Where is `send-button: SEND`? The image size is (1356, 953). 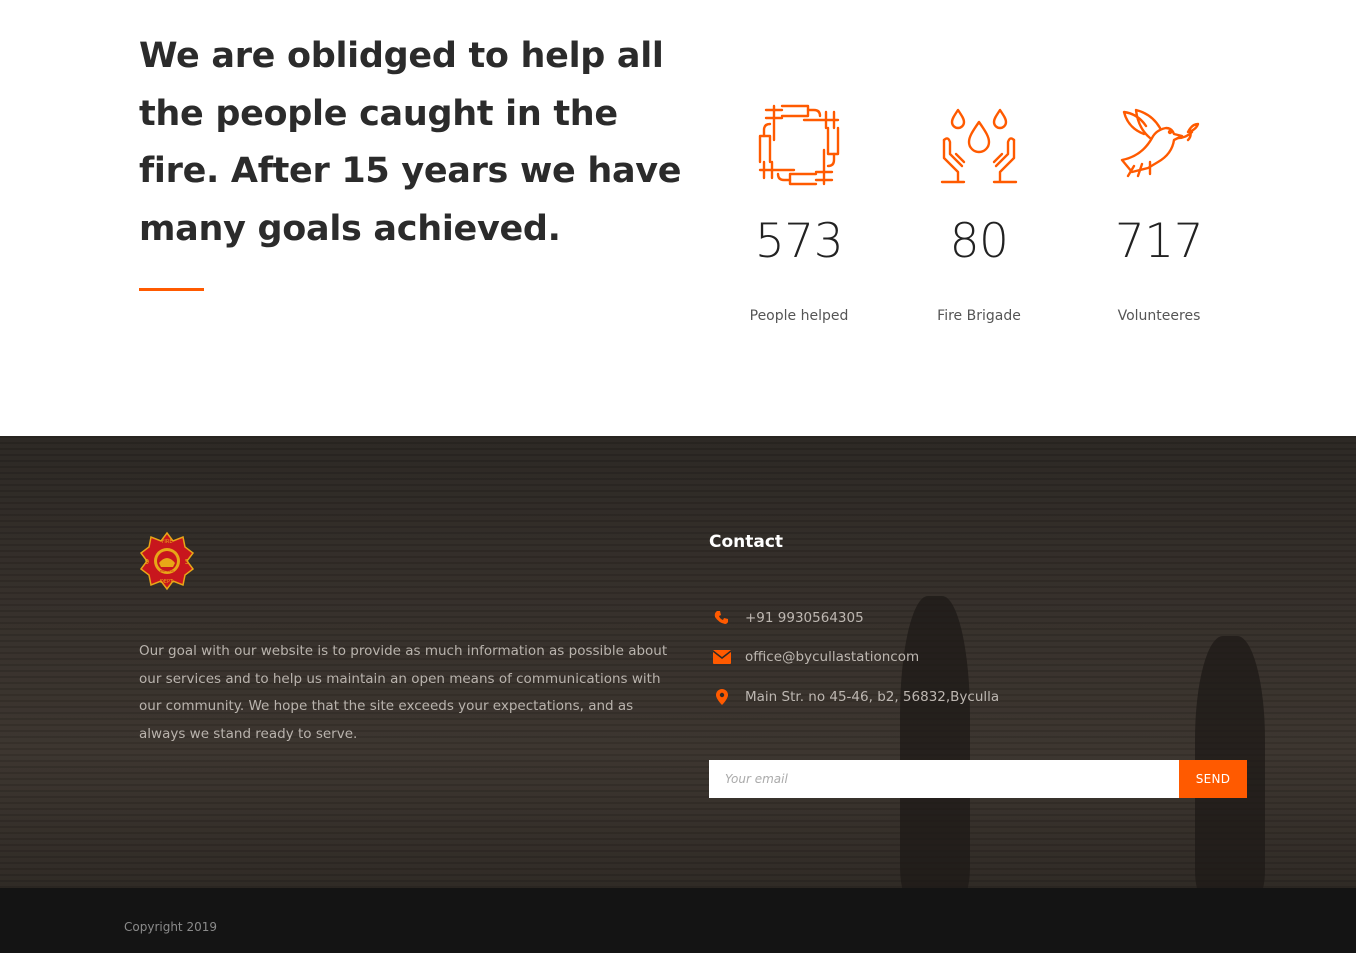
send-button: SEND is located at coordinates (1213, 779).